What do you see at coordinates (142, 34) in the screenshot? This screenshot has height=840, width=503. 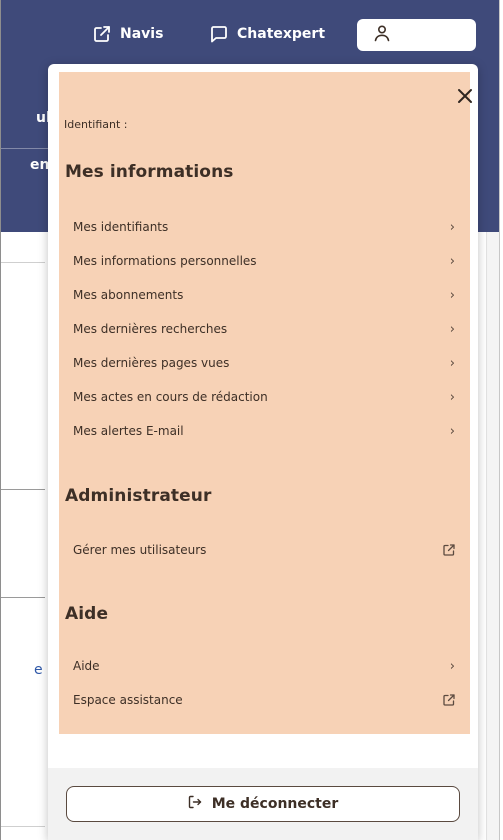 I see `navis-label: Navis` at bounding box center [142, 34].